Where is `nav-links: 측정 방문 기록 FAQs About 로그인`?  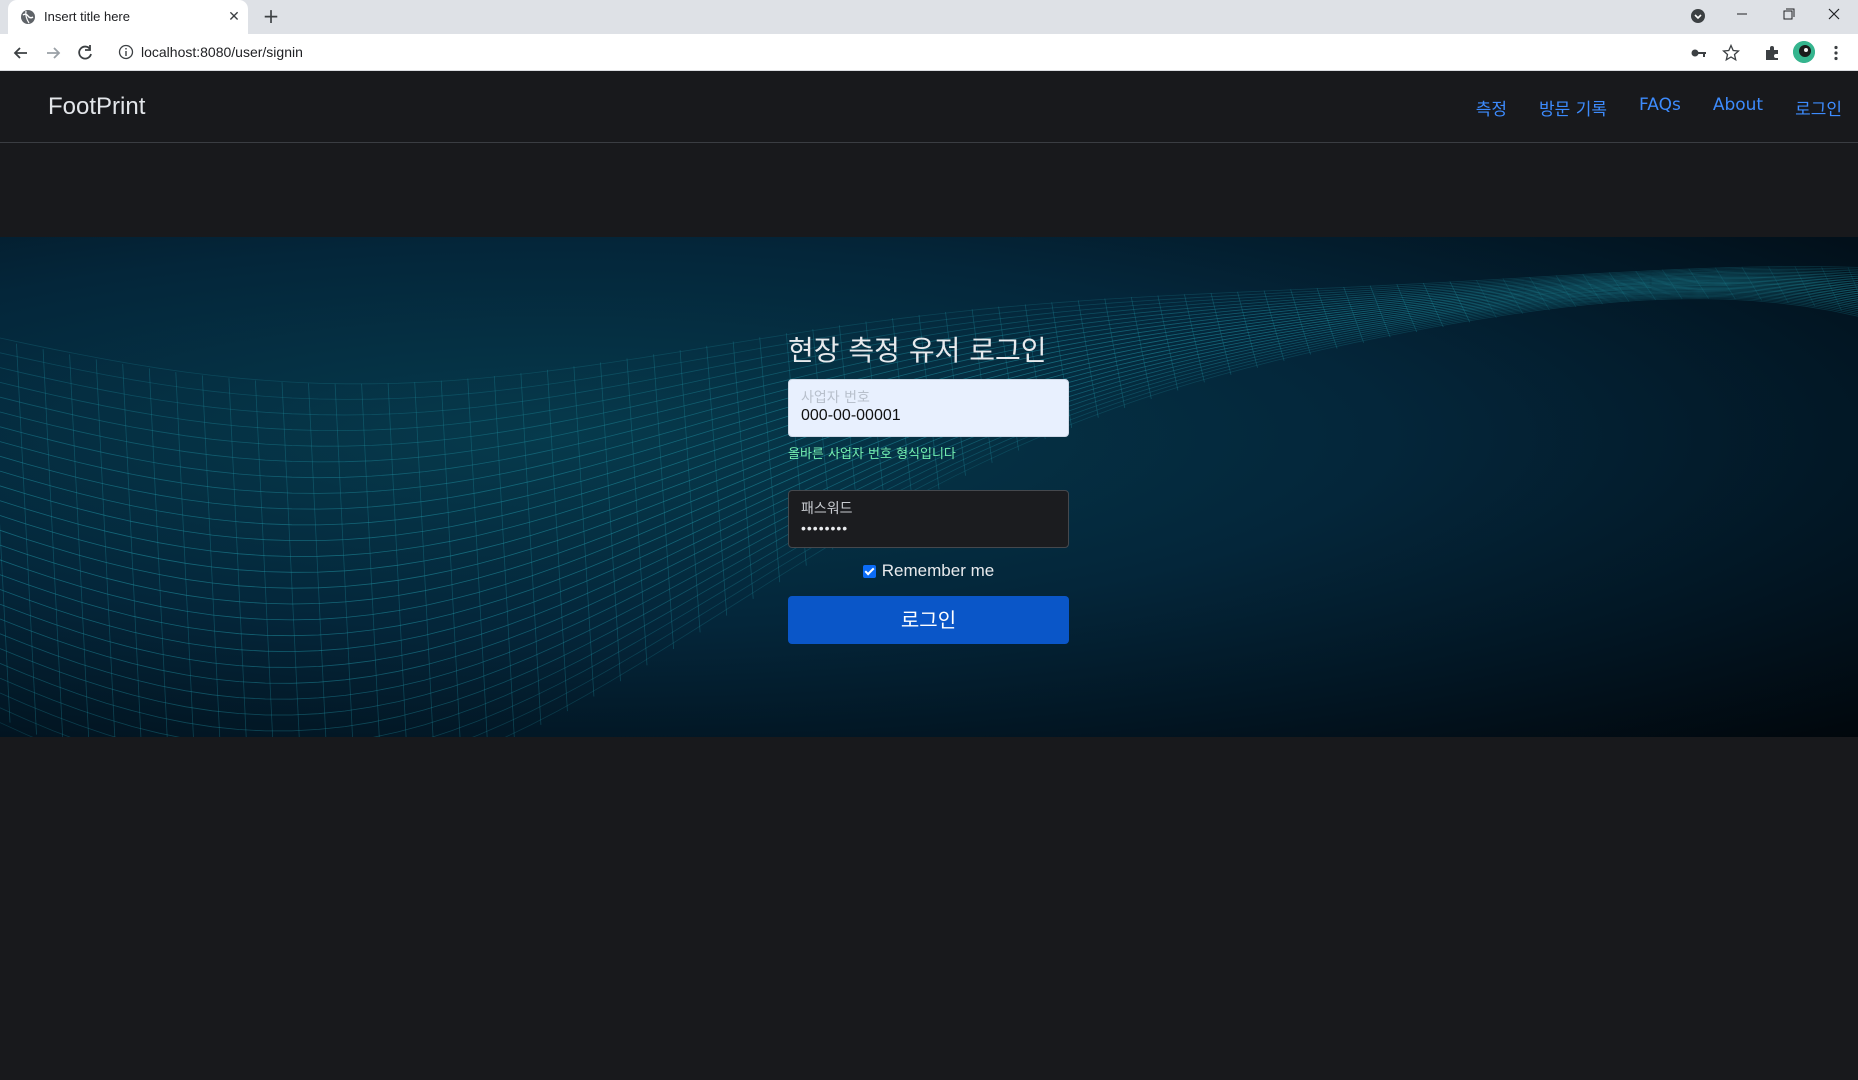 nav-links: 측정 방문 기록 FAQs About 로그인 is located at coordinates (1643, 107).